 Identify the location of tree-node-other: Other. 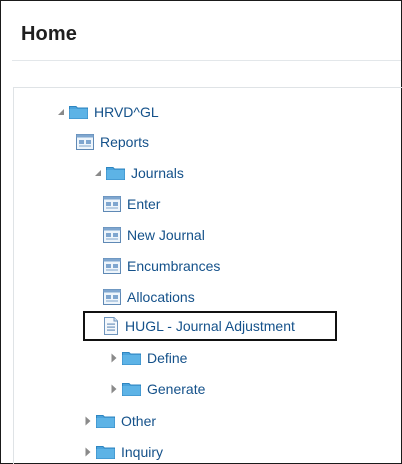
(120, 421).